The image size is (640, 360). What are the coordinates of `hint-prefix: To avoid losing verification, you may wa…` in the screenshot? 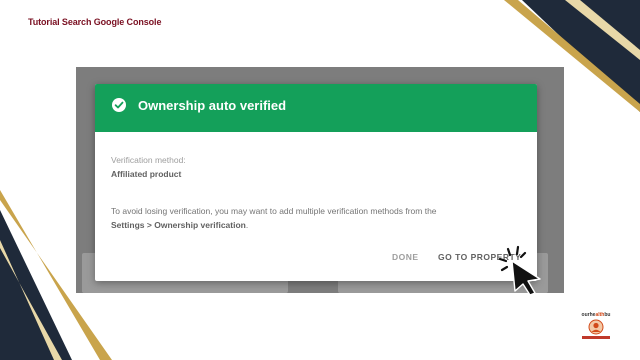 It's located at (274, 211).